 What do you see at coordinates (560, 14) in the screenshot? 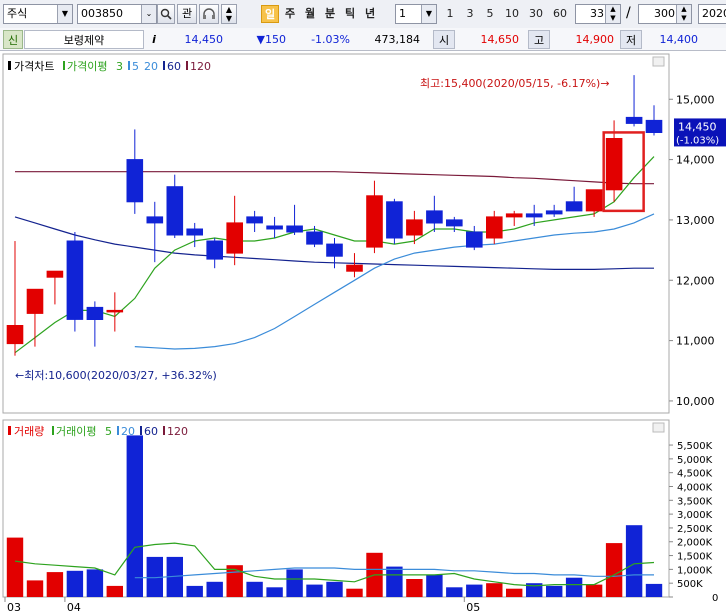
I see `quick-count-60: 60` at bounding box center [560, 14].